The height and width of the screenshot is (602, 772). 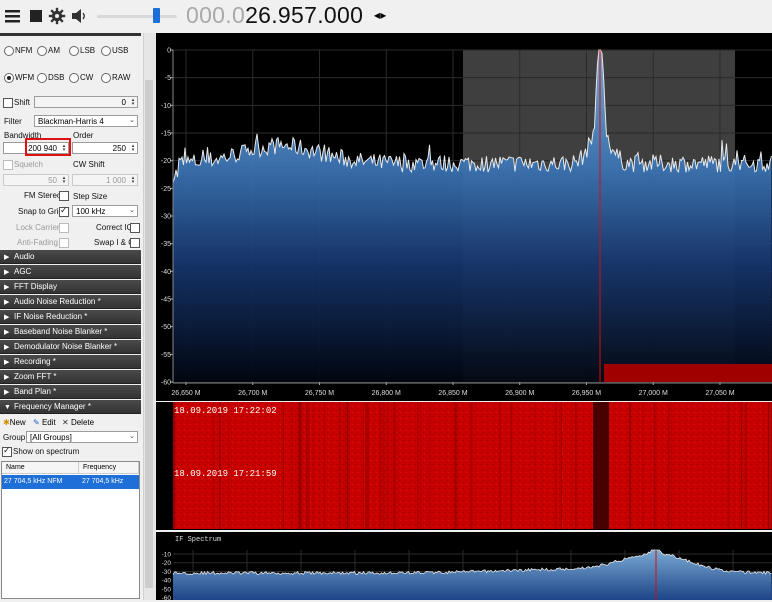 What do you see at coordinates (167, 217) in the screenshot?
I see `spectrum-y-ticks: 0 -5 -10 -15 -20 -25 -30 -35 -40 -45 -50 -55 -60` at bounding box center [167, 217].